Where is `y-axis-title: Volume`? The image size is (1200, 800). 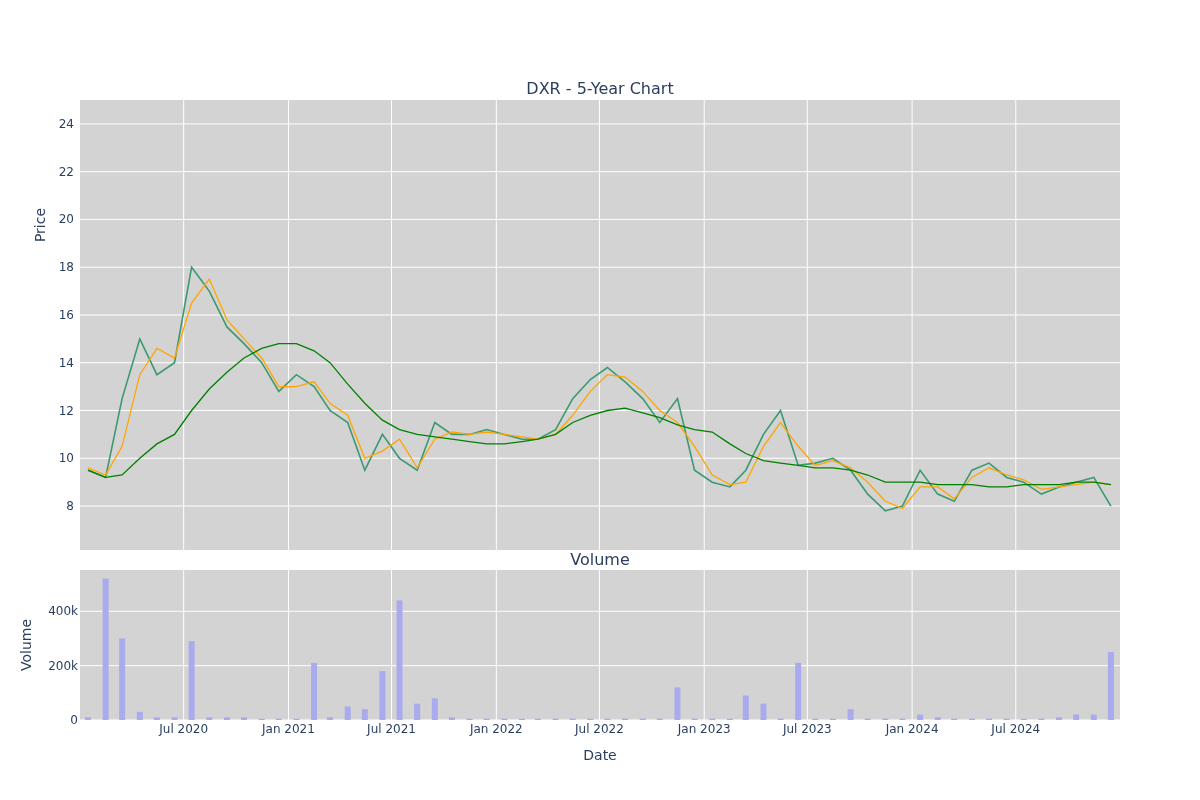
y-axis-title: Volume is located at coordinates (26, 645).